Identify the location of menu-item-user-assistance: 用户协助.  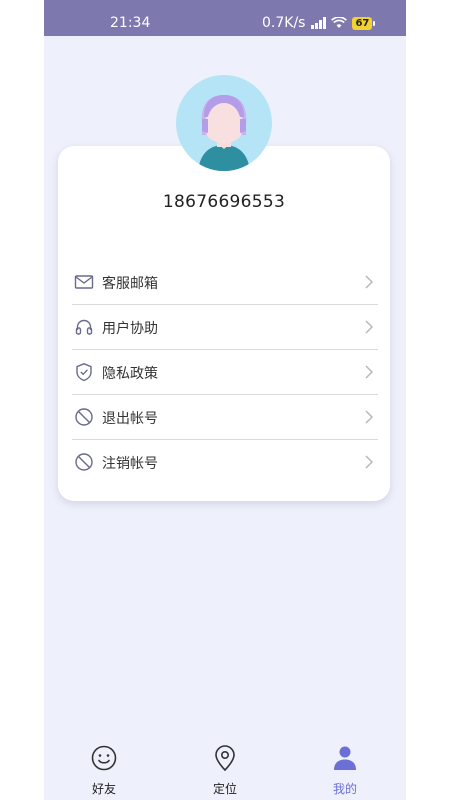
(225, 327).